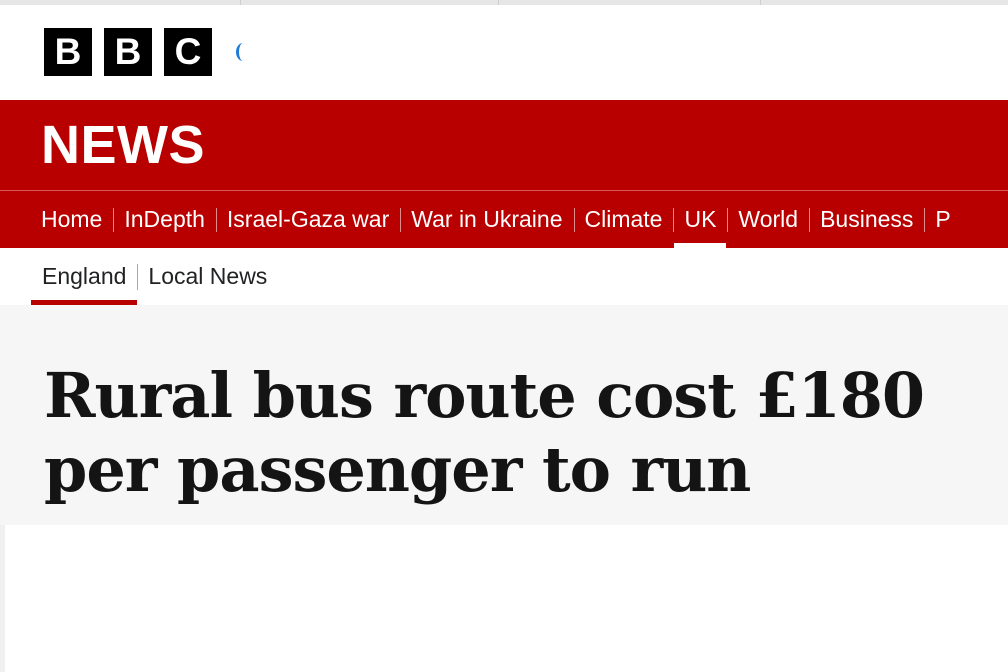 The height and width of the screenshot is (672, 1008). What do you see at coordinates (123, 145) in the screenshot?
I see `news-title: NEWS` at bounding box center [123, 145].